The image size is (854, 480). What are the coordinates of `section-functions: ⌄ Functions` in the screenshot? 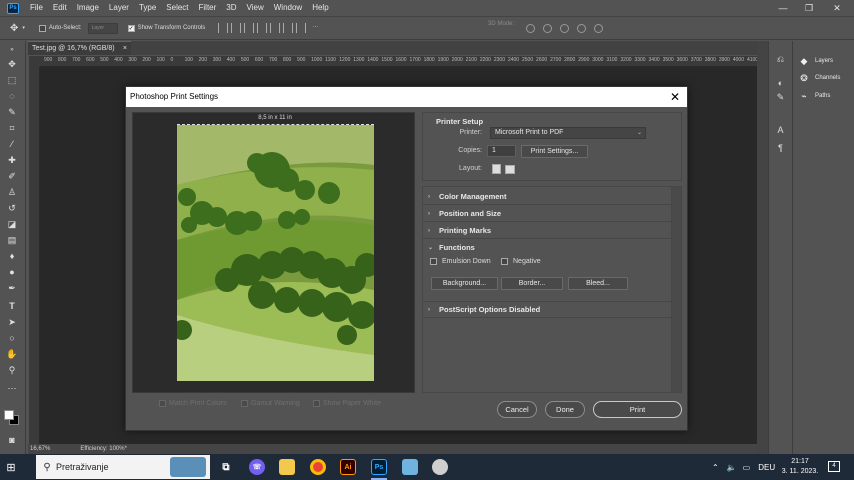 It's located at (547, 247).